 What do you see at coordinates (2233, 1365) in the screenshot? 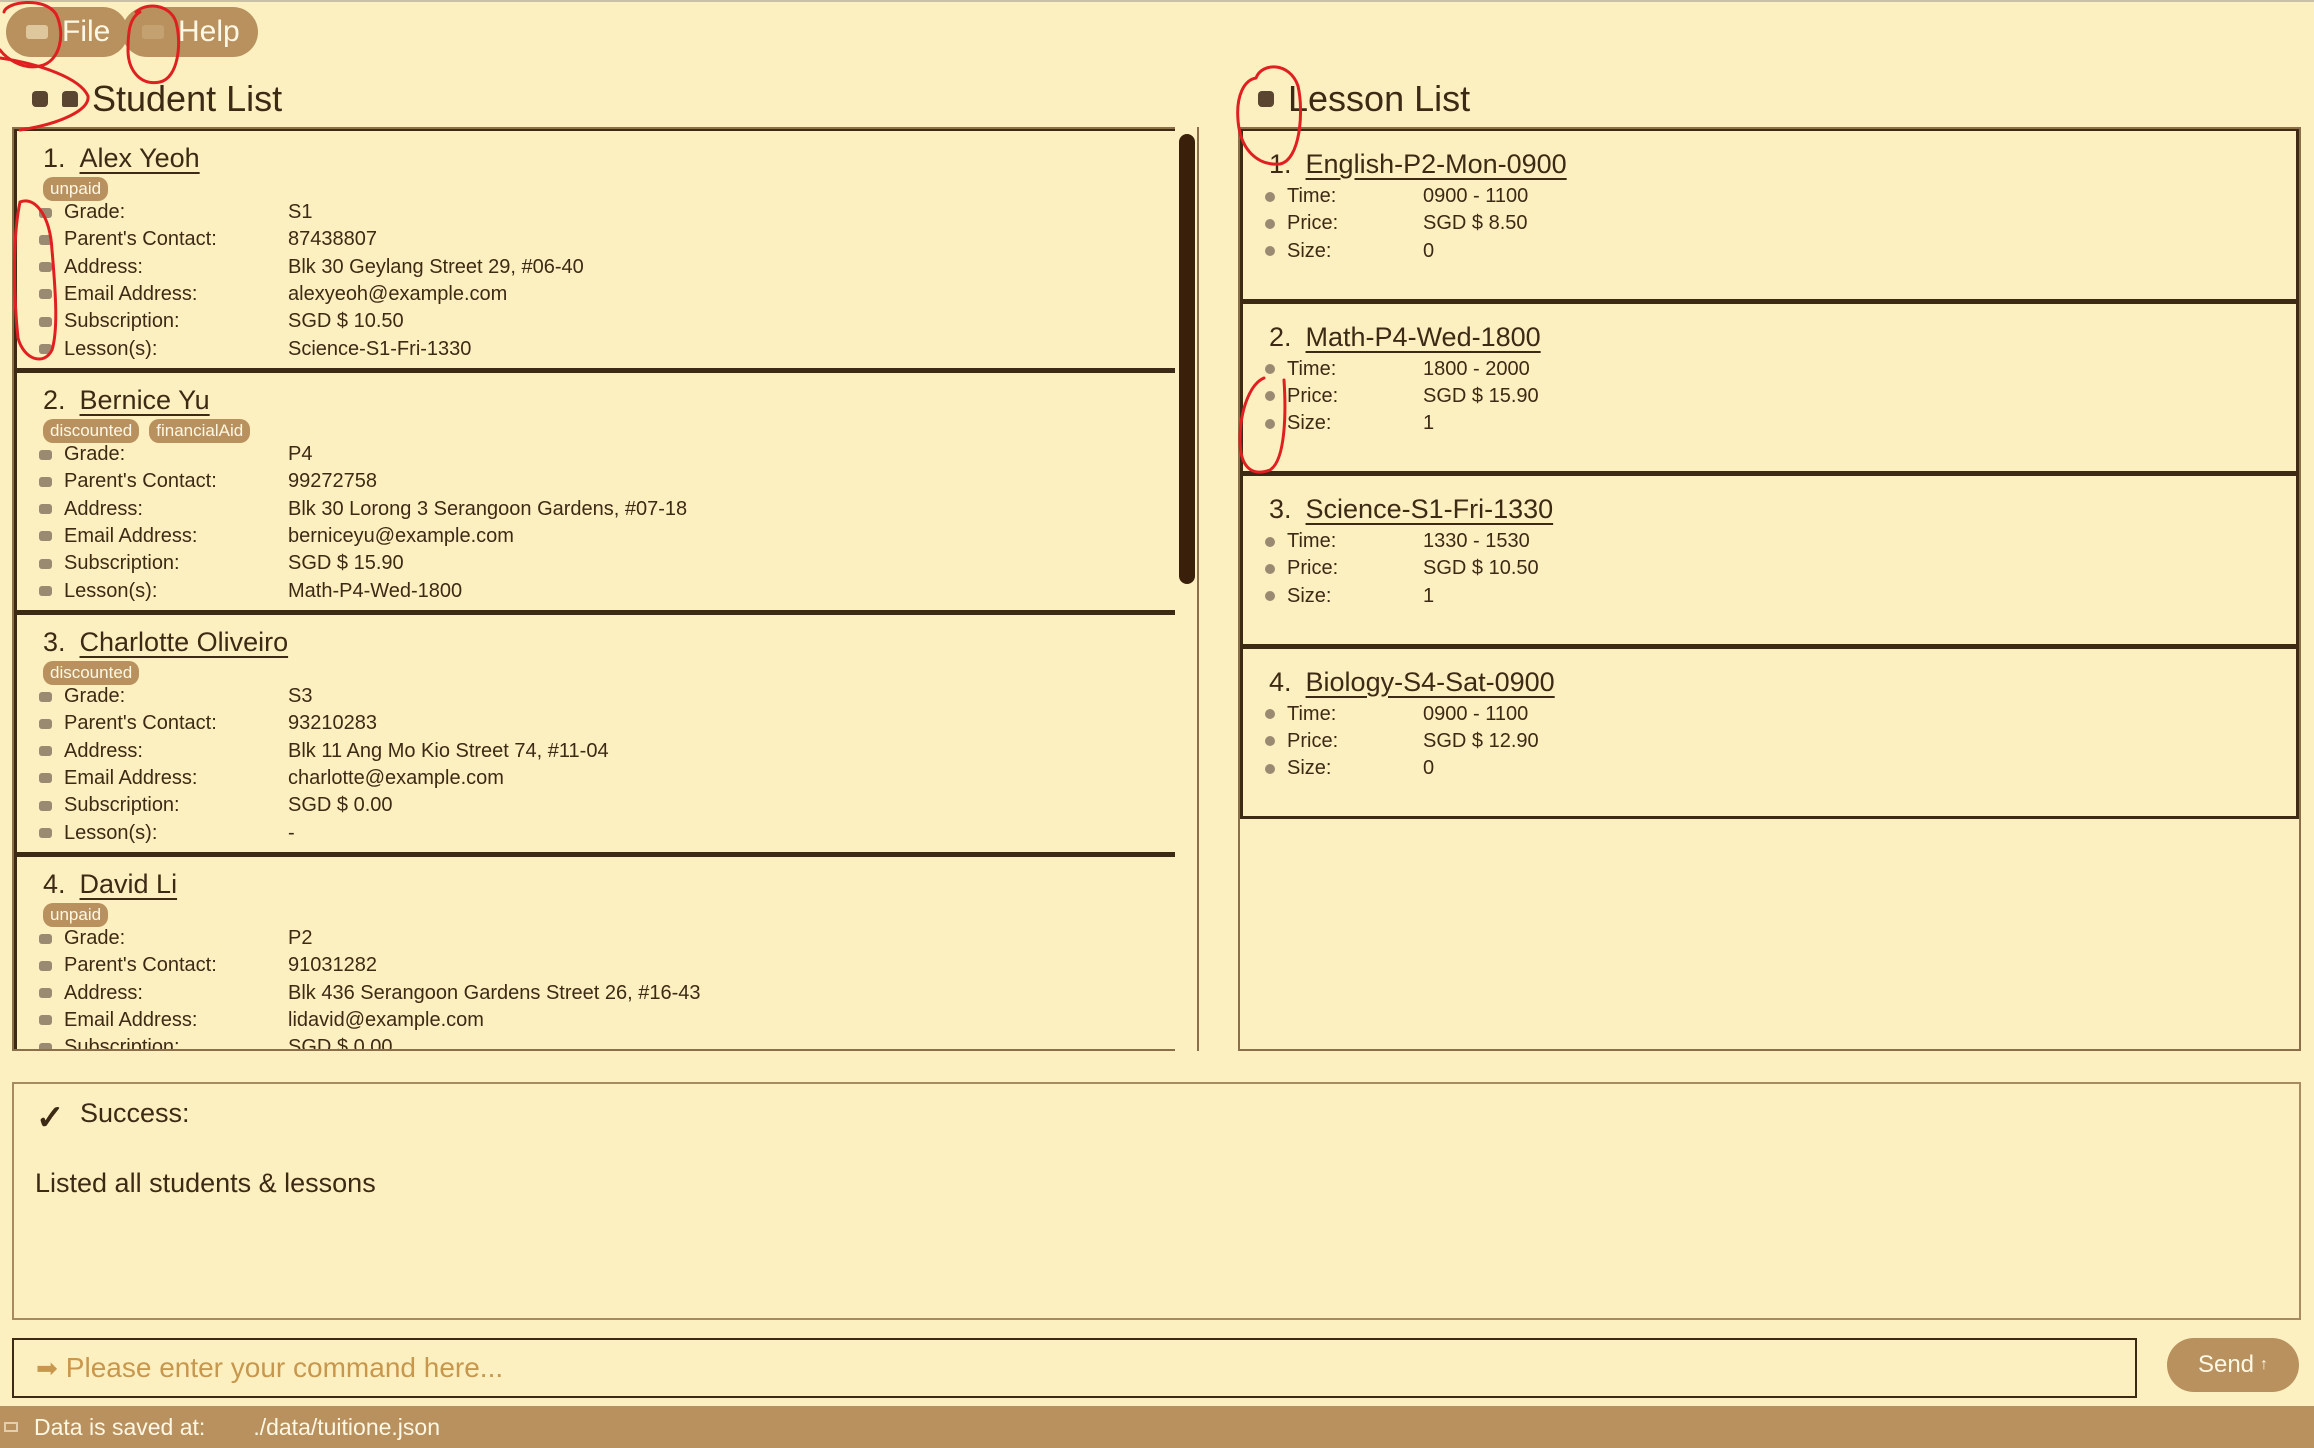
I see `send-button: Send ↑` at bounding box center [2233, 1365].